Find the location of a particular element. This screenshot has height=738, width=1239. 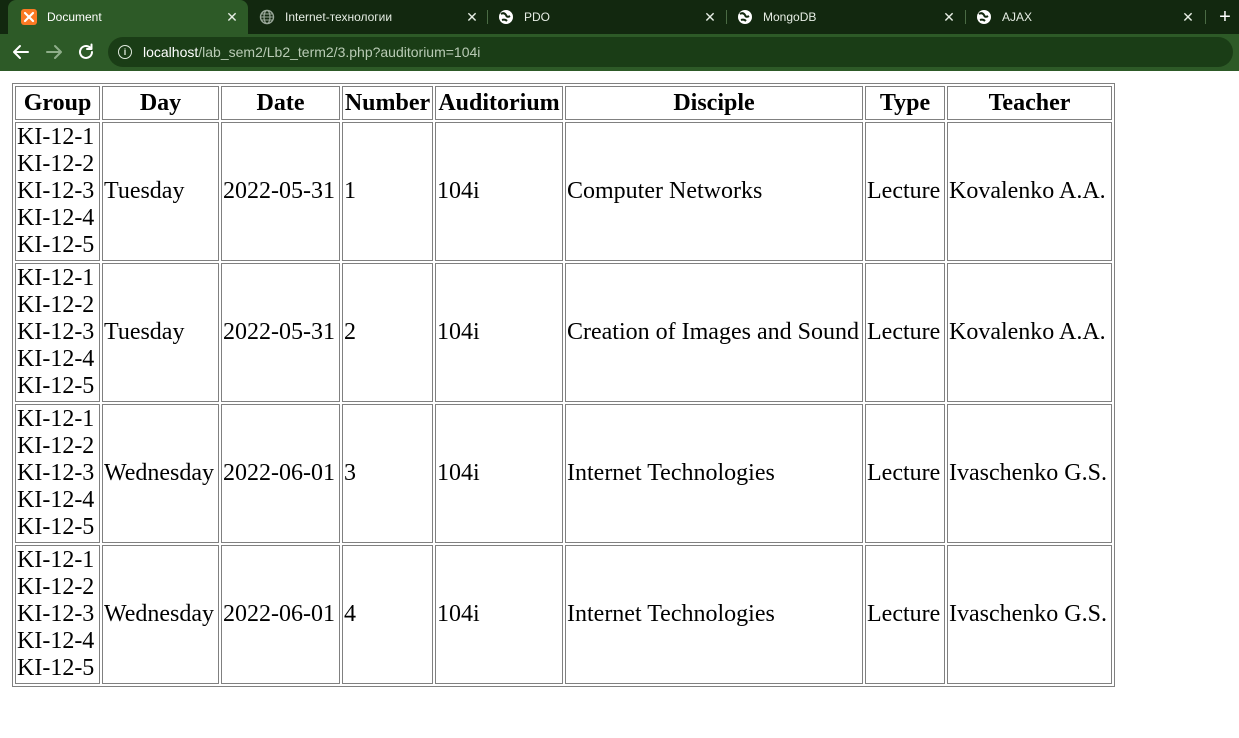

tab-mongodb: MongoDB ✕ is located at coordinates (846, 17).